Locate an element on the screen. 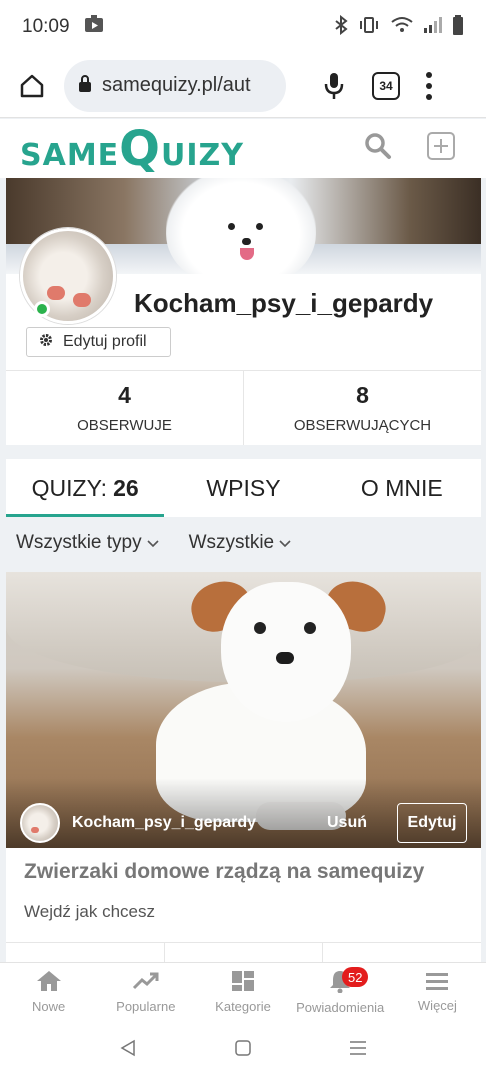 The width and height of the screenshot is (486, 1080). quiz-subtitle: Wejdź jak chcesz is located at coordinates (90, 911).